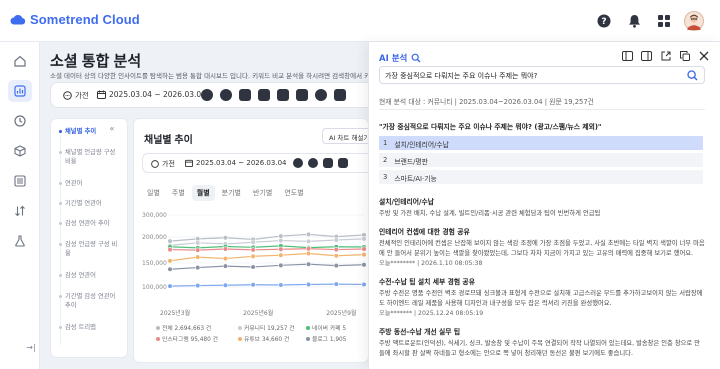 This screenshot has height=369, width=720. What do you see at coordinates (91, 327) in the screenshot?
I see `nav-item-sentiment-treemap: 감성 트리맵` at bounding box center [91, 327].